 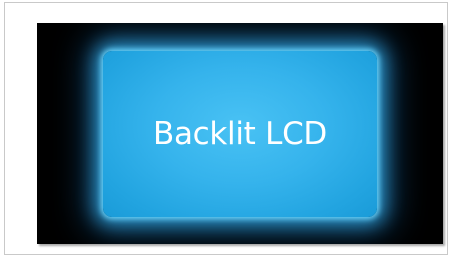 I want to click on panel-label: Backlit LCD, so click(x=240, y=134).